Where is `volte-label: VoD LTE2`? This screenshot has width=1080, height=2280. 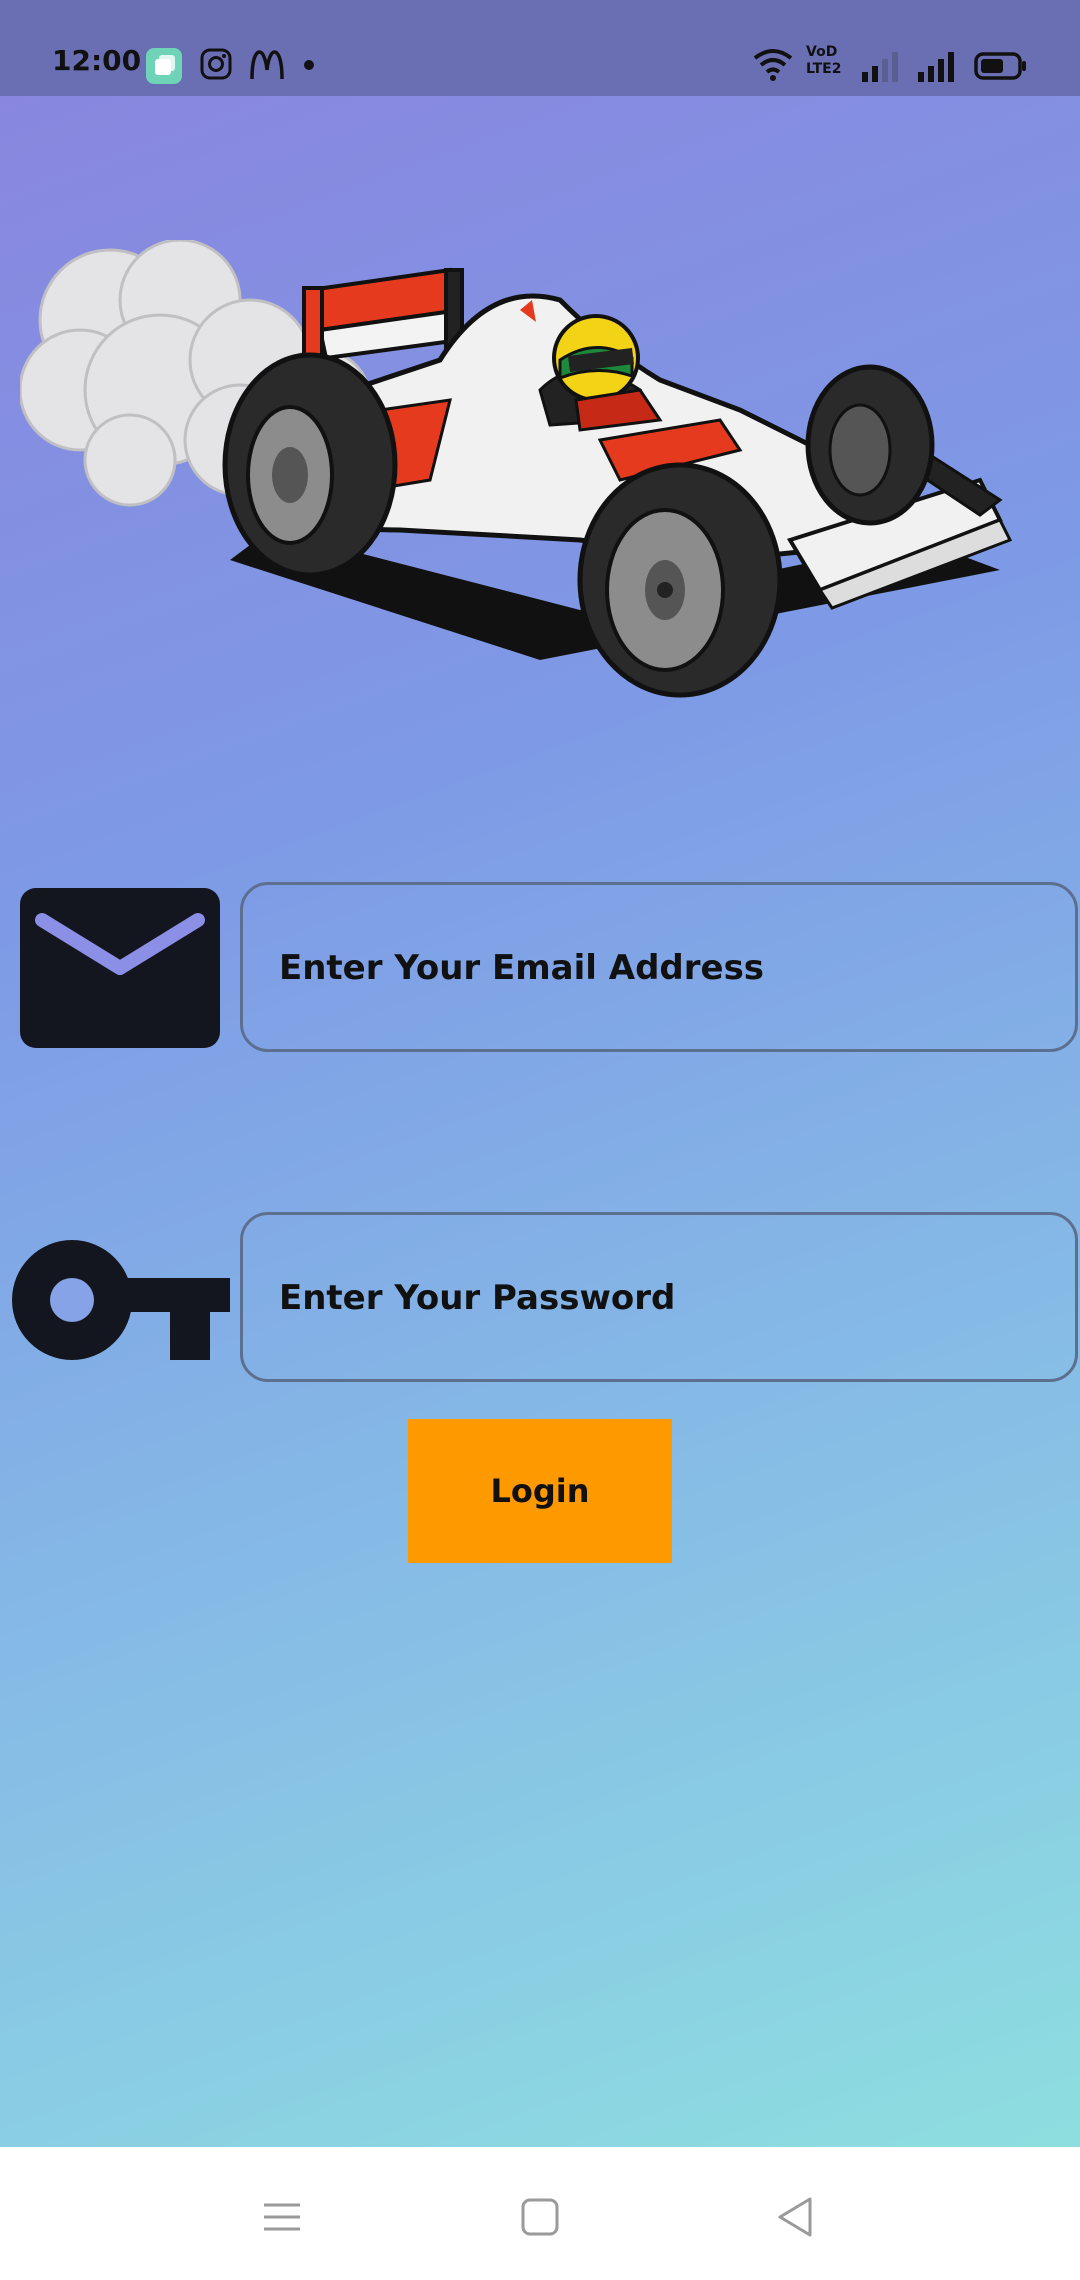
volte-label: VoD LTE2 is located at coordinates (824, 60).